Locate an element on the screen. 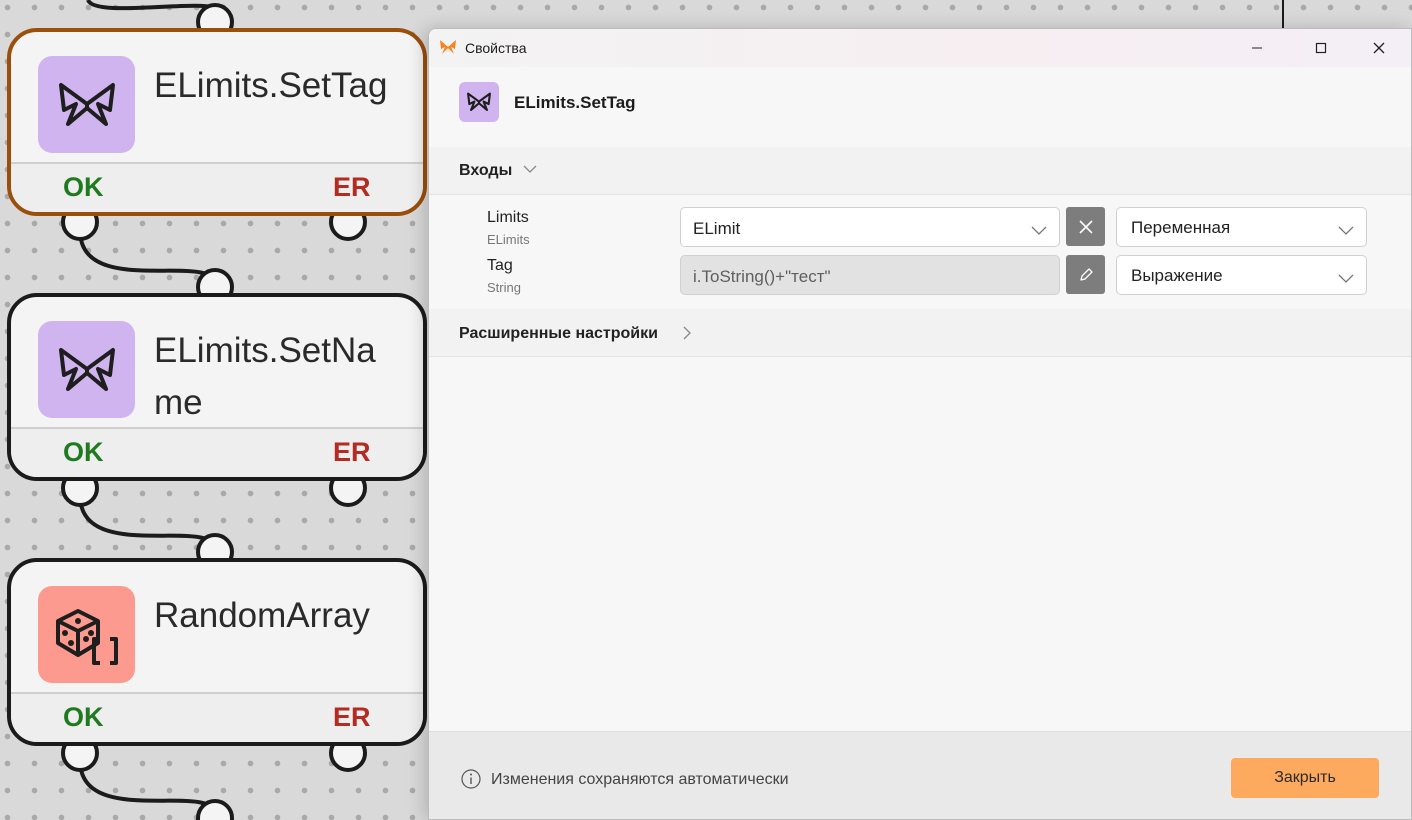  window-title: Свойства is located at coordinates (496, 48).